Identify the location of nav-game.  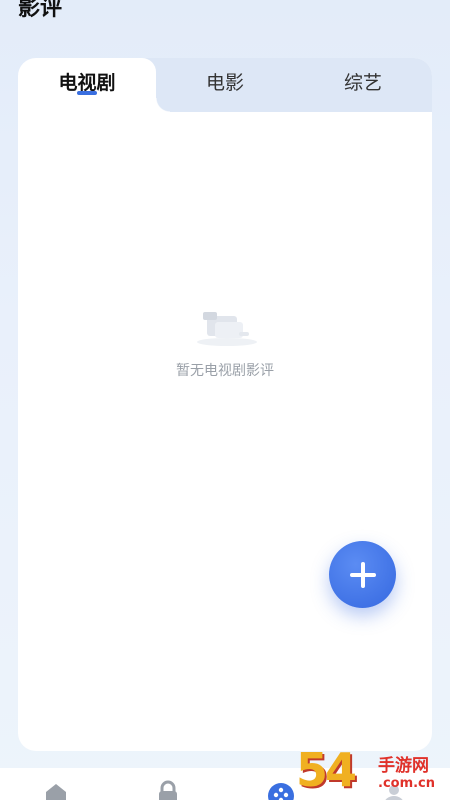
(281, 790).